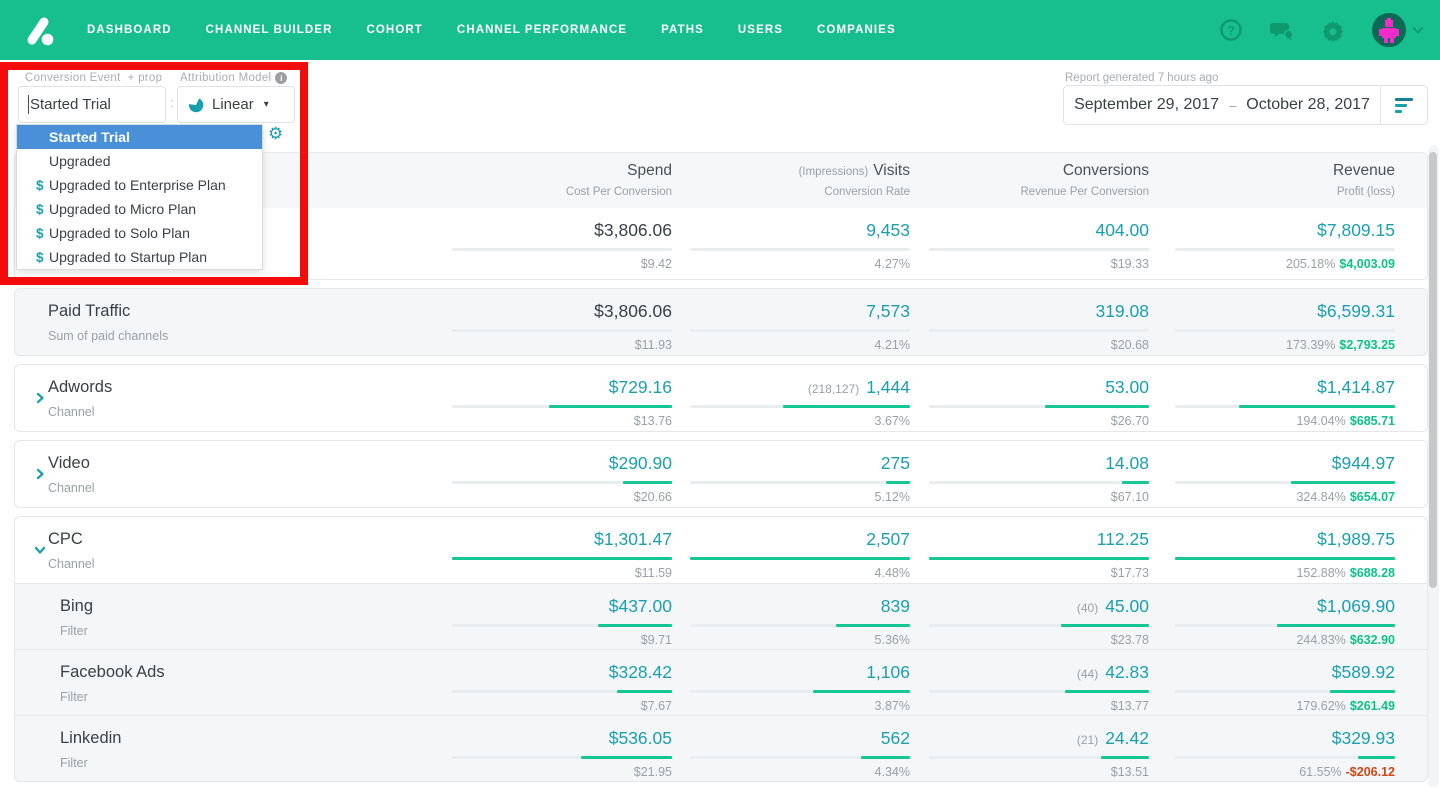  What do you see at coordinates (139, 209) in the screenshot?
I see `menu-item-upgraded-to-micro-plan: $ Upgraded to Micro Plan` at bounding box center [139, 209].